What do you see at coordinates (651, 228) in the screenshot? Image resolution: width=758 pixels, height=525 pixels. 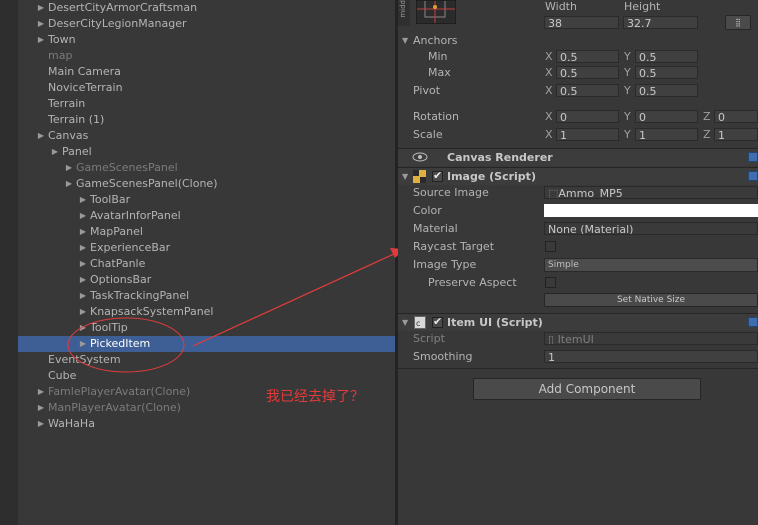 I see `material-field: None (Material)` at bounding box center [651, 228].